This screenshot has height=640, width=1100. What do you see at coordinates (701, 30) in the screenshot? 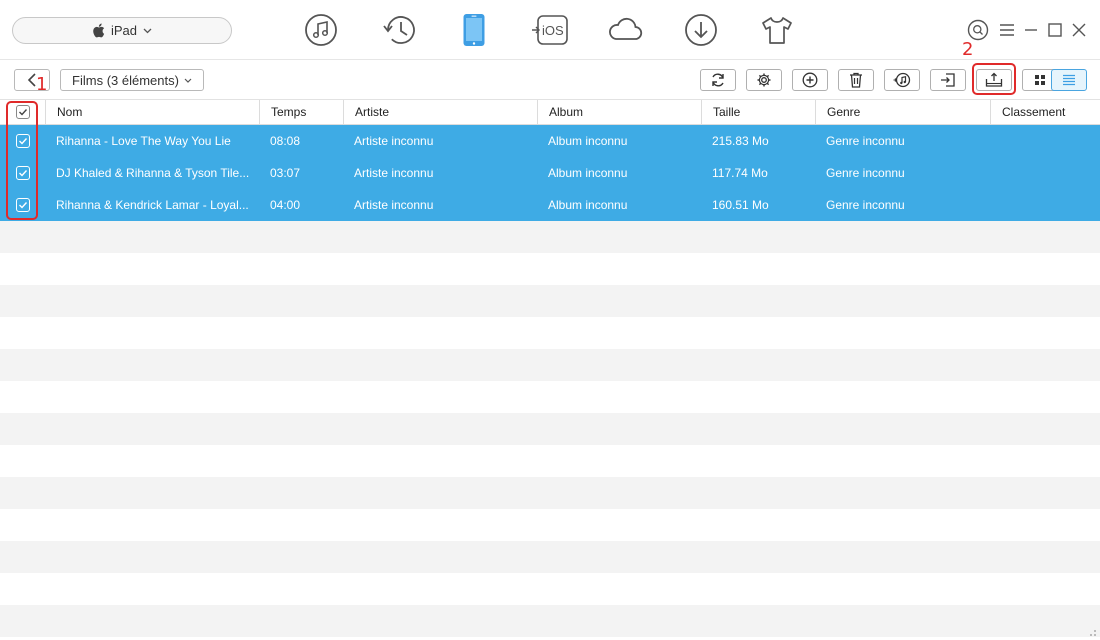
I see `download-icon` at bounding box center [701, 30].